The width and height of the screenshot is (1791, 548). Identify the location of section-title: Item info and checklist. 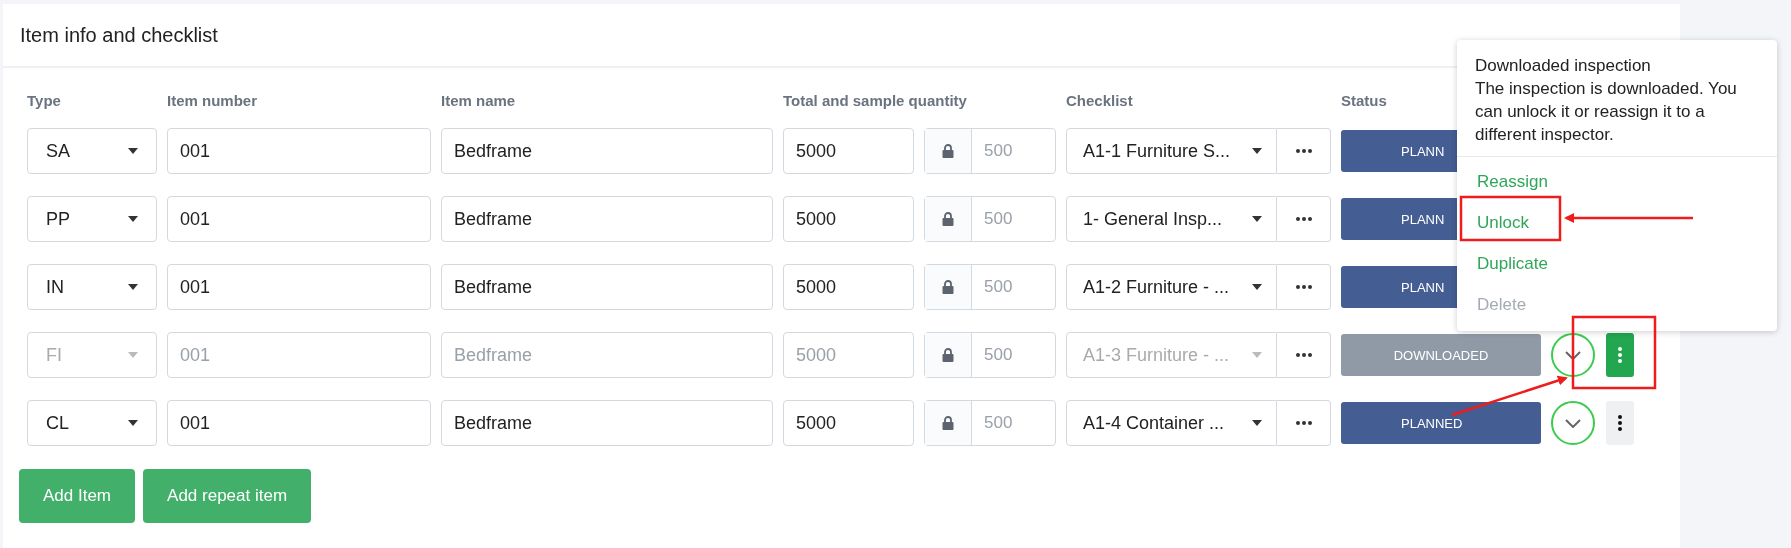
(119, 35).